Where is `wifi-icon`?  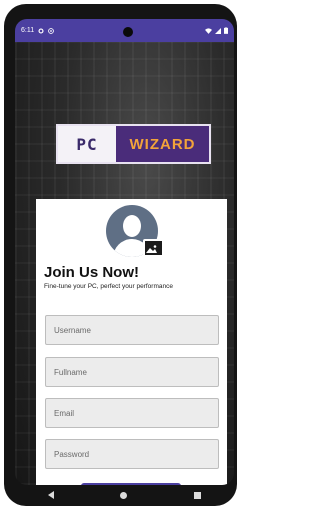
wifi-icon is located at coordinates (208, 30).